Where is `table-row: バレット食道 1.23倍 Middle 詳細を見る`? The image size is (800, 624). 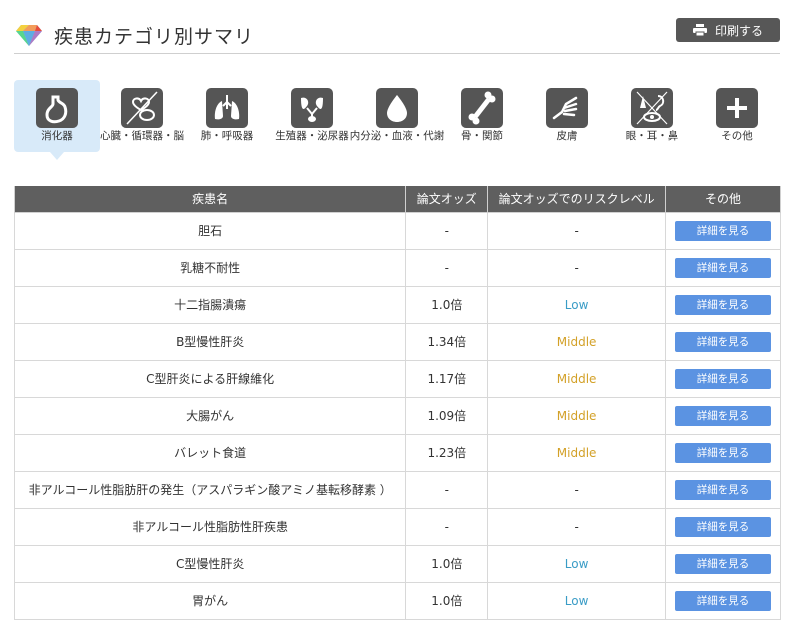 table-row: バレット食道 1.23倍 Middle 詳細を見る is located at coordinates (397, 452).